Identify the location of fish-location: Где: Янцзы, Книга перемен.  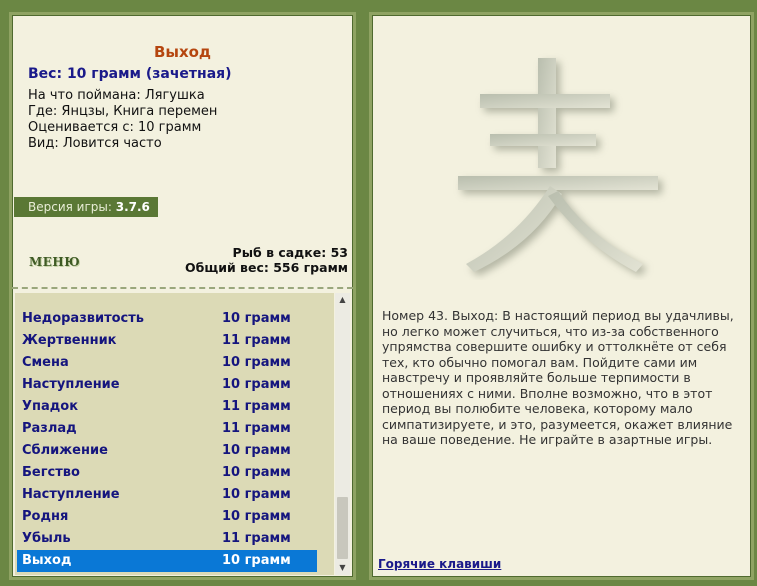
(123, 111).